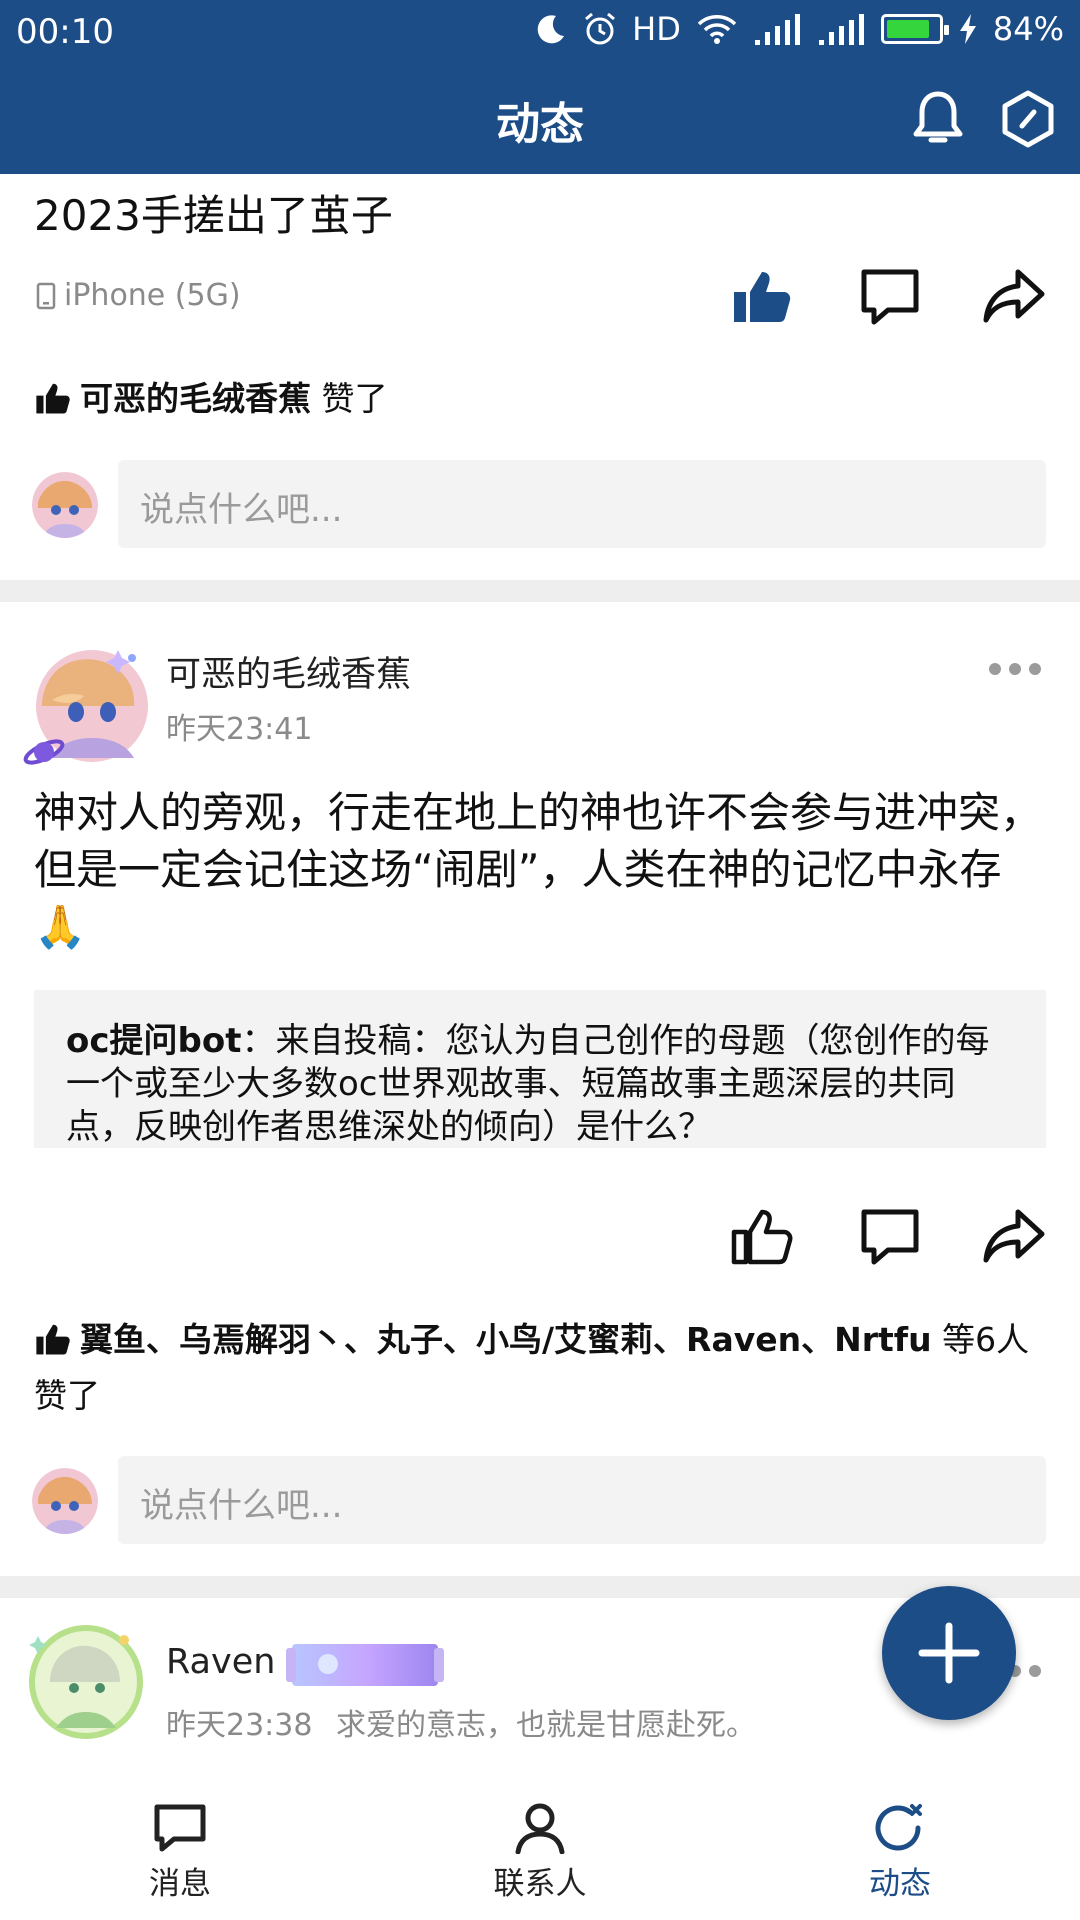 The height and width of the screenshot is (1920, 1080). What do you see at coordinates (540, 1884) in the screenshot?
I see `nav-label: 联系人` at bounding box center [540, 1884].